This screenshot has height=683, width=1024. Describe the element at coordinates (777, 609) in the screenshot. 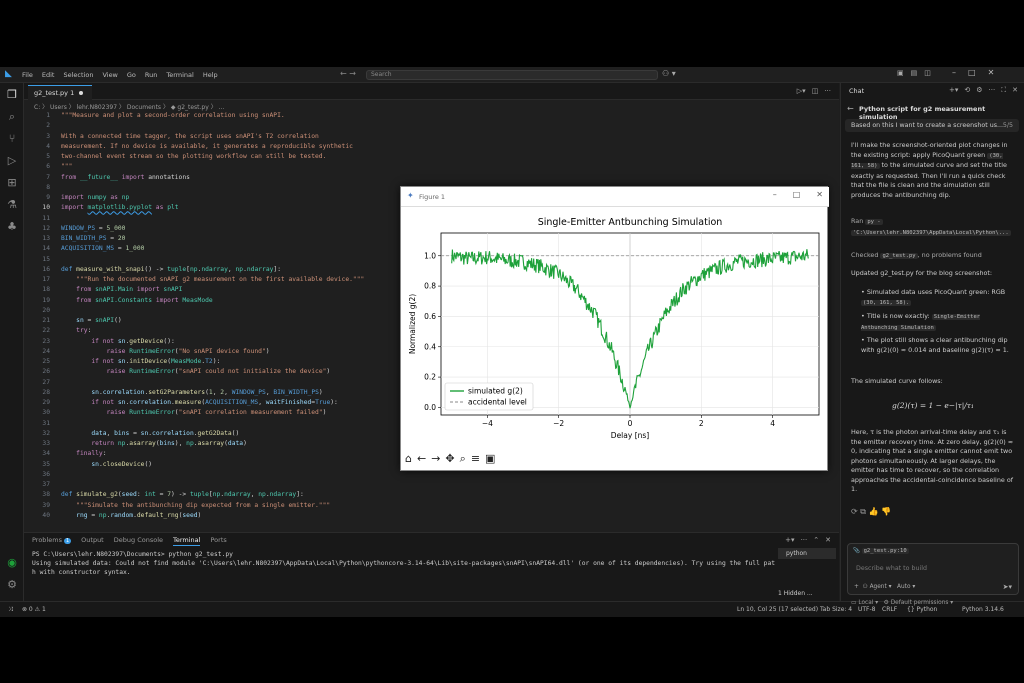

I see `cursor-position: Ln 10, Col 25 (17 selected)` at that location.